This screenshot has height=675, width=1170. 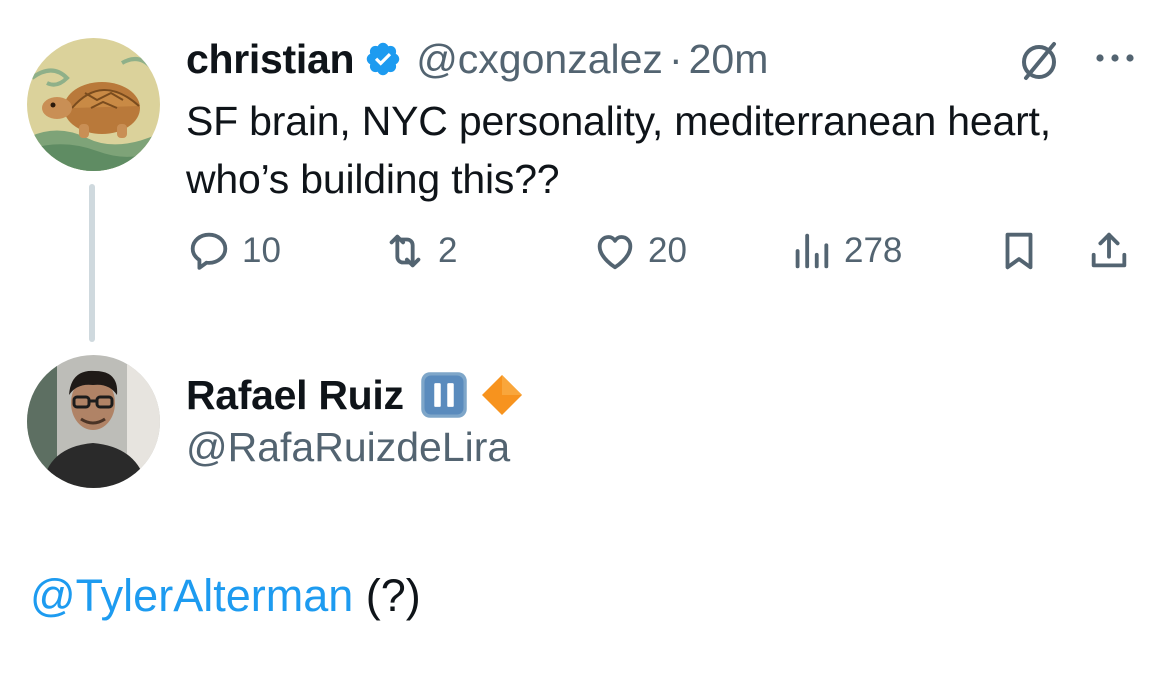 I want to click on repost-button: 2, so click(x=419, y=251).